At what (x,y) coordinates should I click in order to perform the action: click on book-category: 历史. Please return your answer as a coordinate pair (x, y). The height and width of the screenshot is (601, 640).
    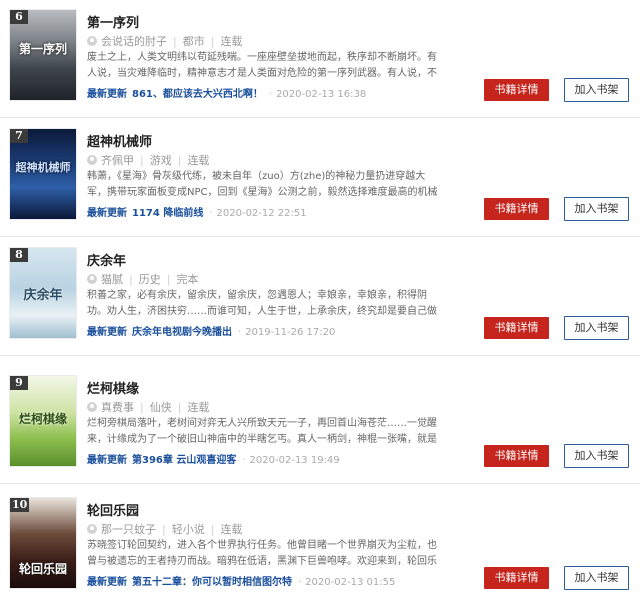
    Looking at the image, I should click on (150, 279).